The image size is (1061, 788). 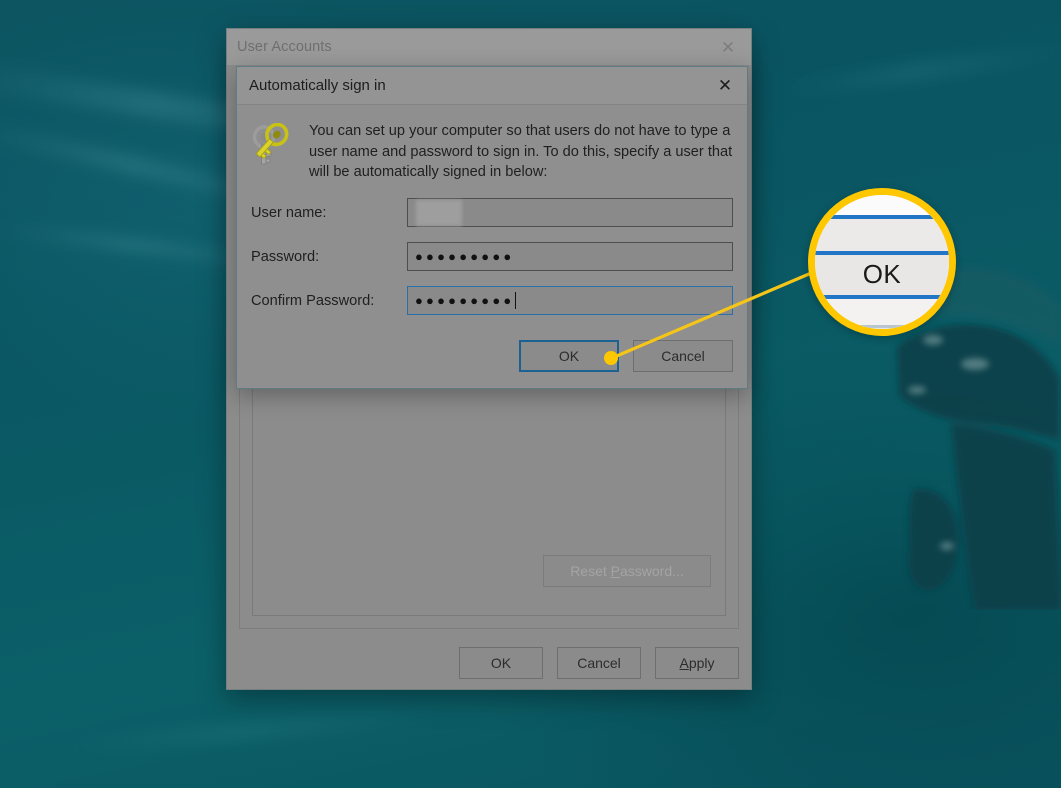 I want to click on magnifier-content: OK, so click(x=882, y=262).